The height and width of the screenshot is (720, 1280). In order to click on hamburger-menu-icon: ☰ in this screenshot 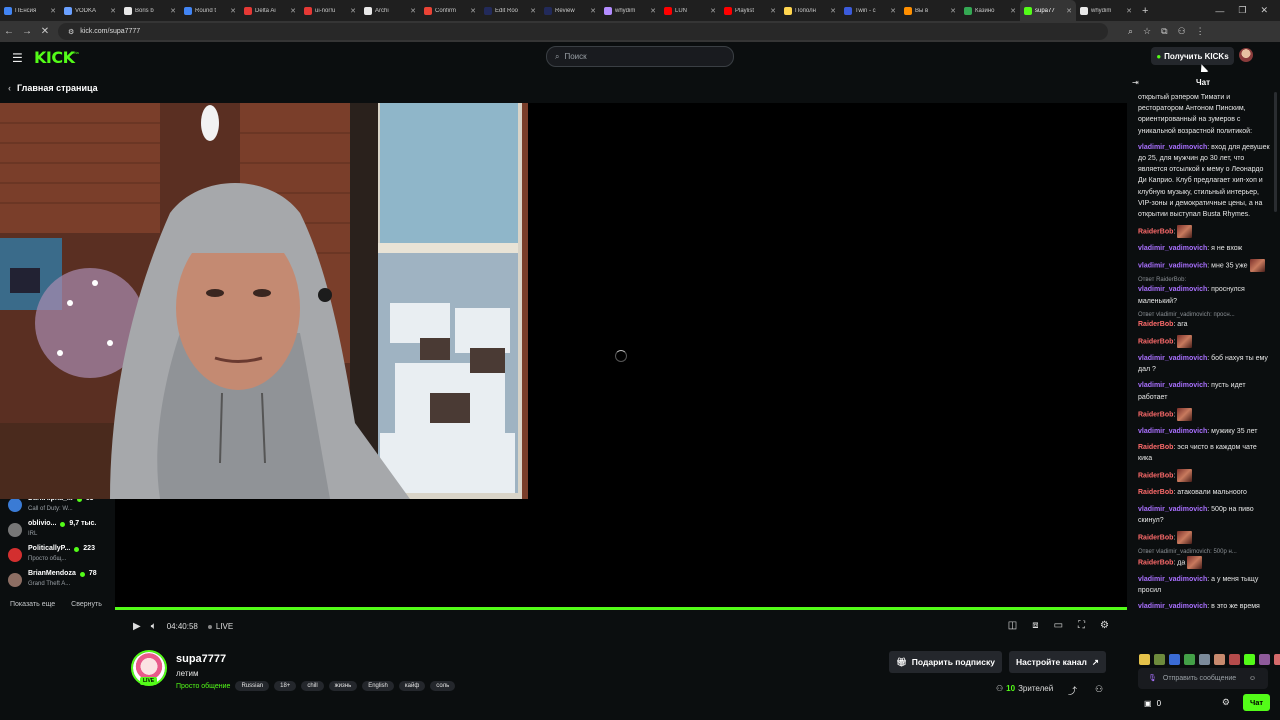, I will do `click(17, 58)`.